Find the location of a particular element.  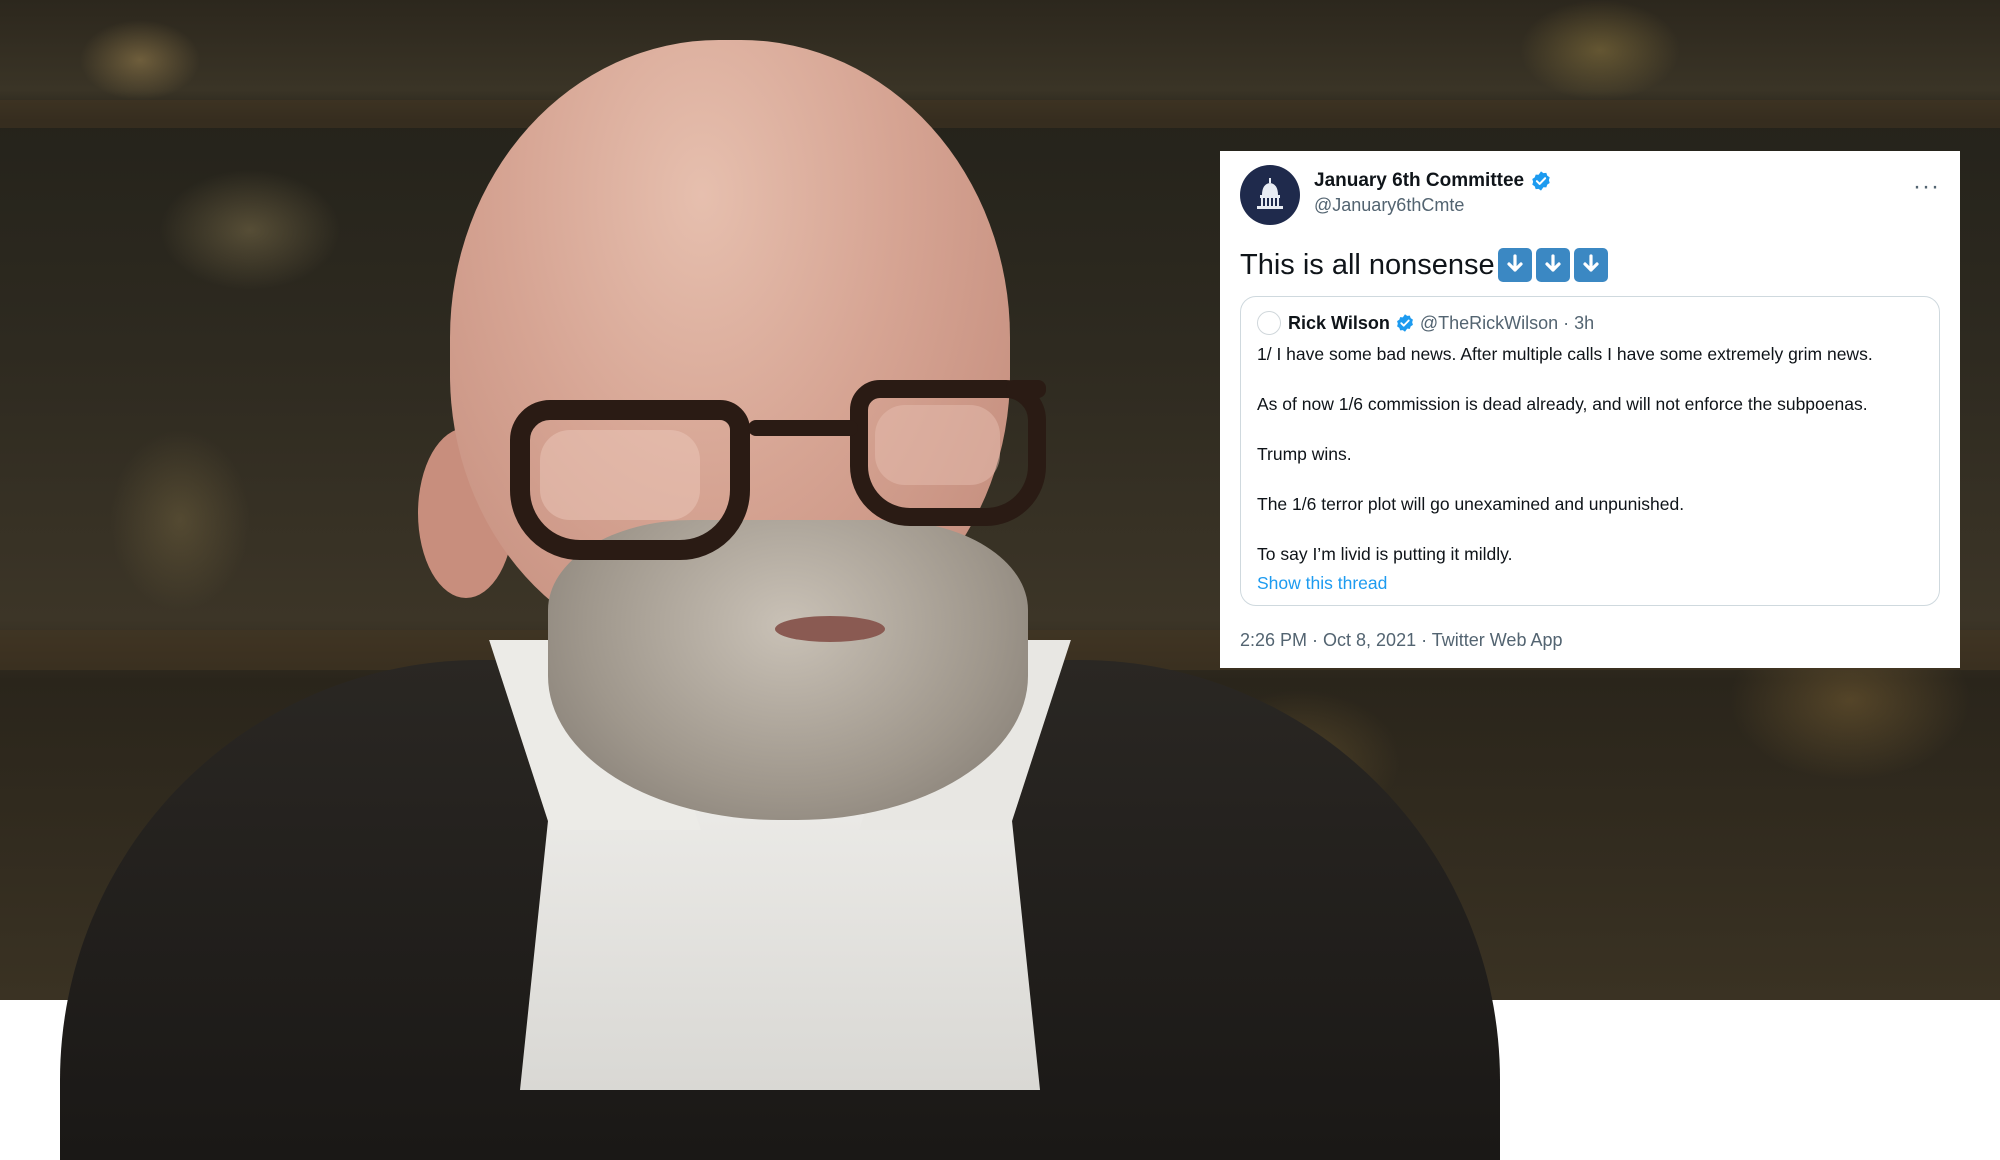

bookshelf-top is located at coordinates (1000, 114).